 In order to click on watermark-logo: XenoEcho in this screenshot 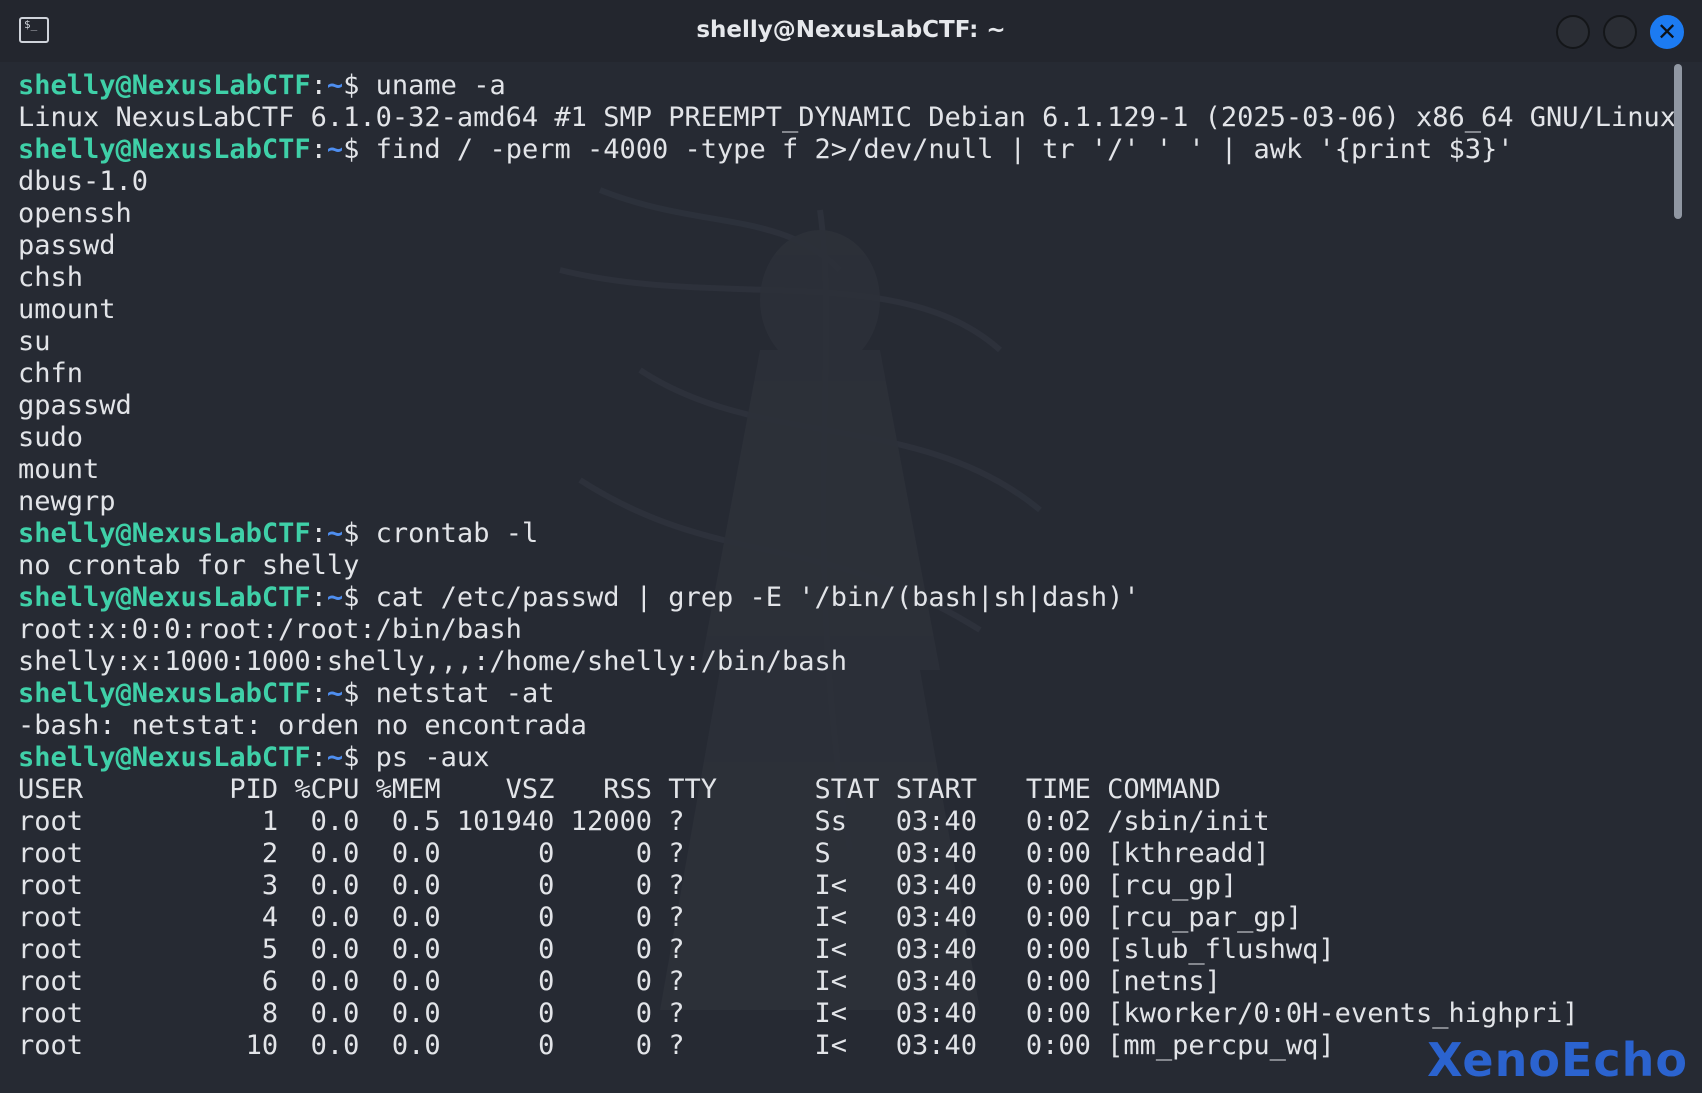, I will do `click(1557, 1060)`.